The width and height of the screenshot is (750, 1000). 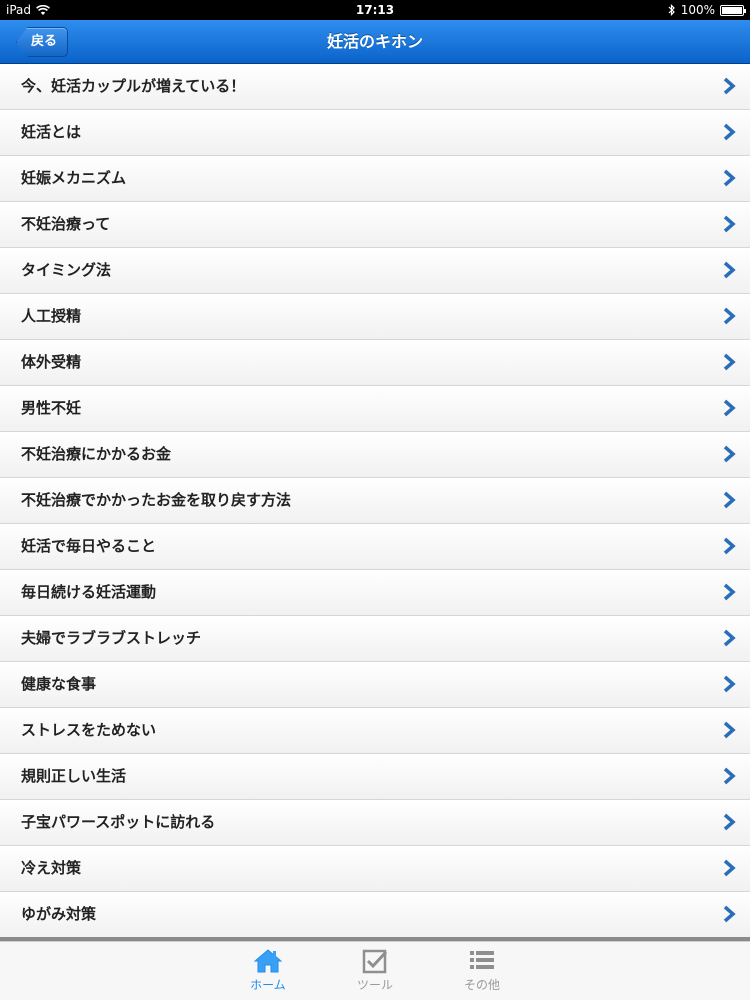 I want to click on tab-home: ホーム, so click(x=268, y=970).